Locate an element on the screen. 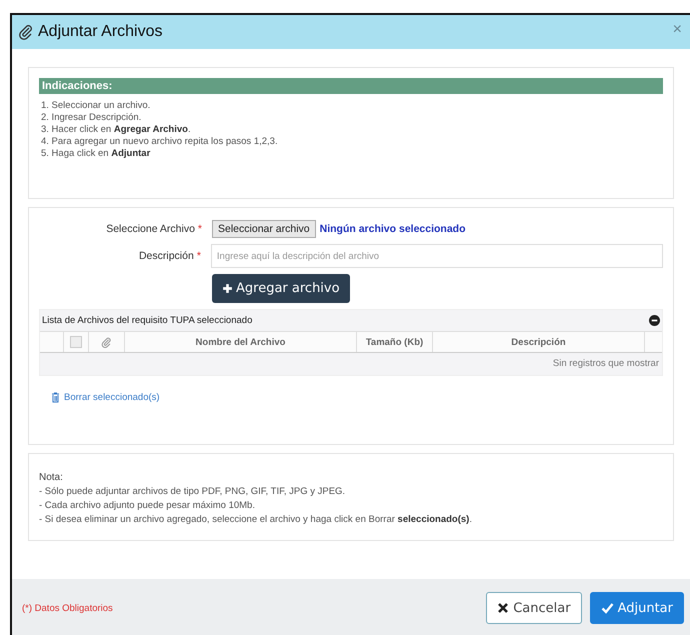  description-field: Ingrese aquí la descripción del archivo is located at coordinates (436, 256).